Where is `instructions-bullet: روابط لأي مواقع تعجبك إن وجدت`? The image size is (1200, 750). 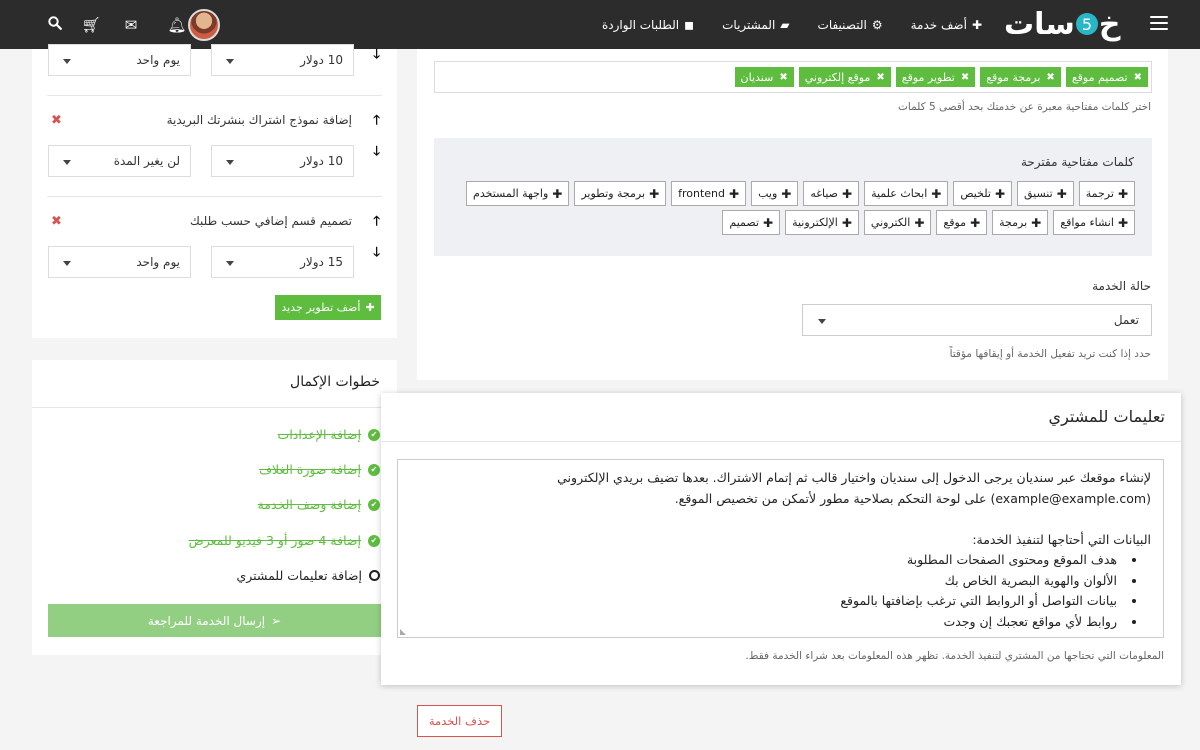 instructions-bullet: روابط لأي مواقع تعجبك إن وجدت is located at coordinates (765, 622).